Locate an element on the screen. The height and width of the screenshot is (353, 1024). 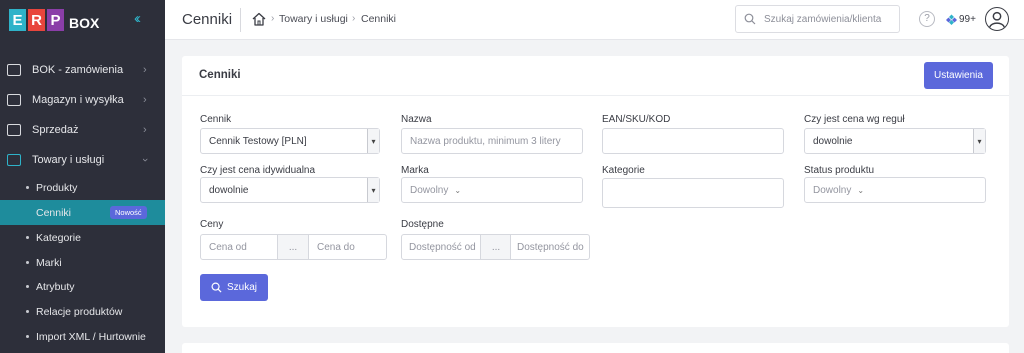
search-button: Szukaj is located at coordinates (234, 287).